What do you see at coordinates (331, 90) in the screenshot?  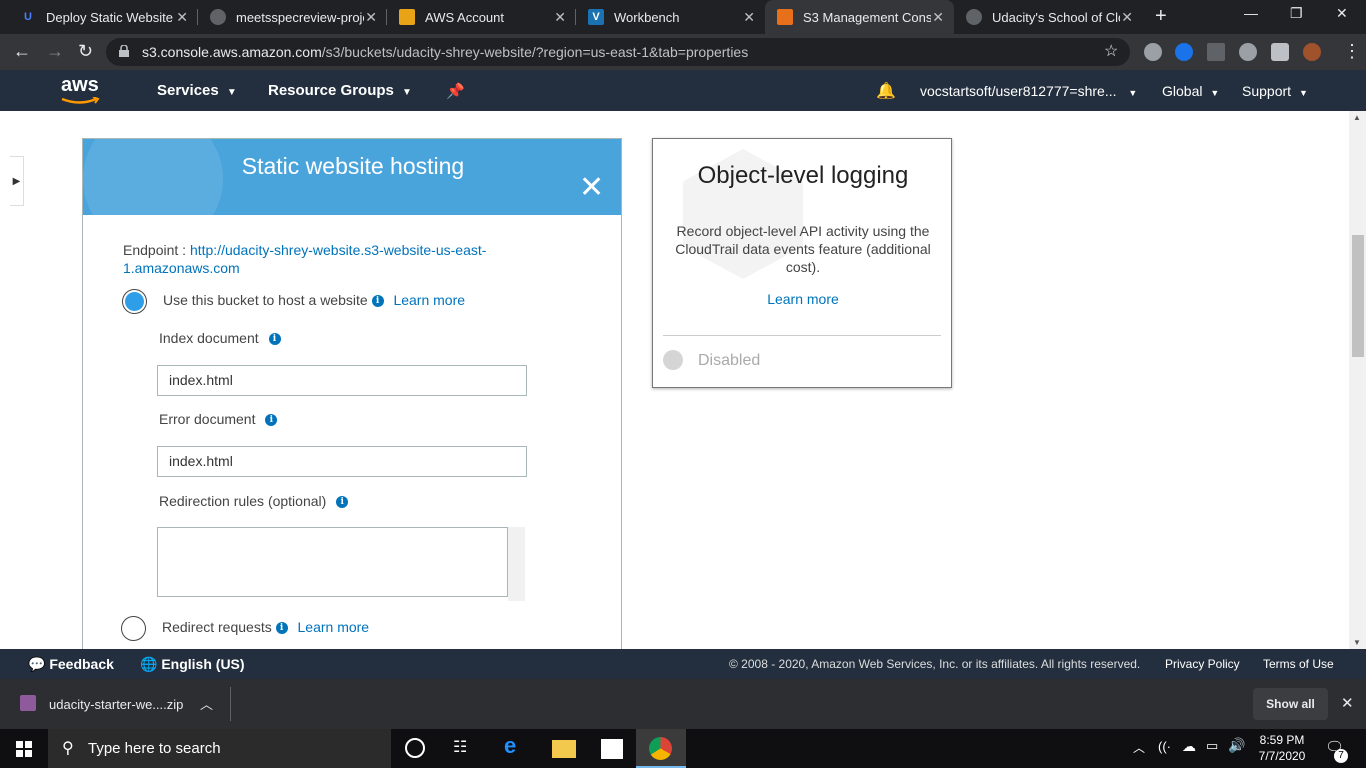 I see `resource-groups-label: Resource Groups` at bounding box center [331, 90].